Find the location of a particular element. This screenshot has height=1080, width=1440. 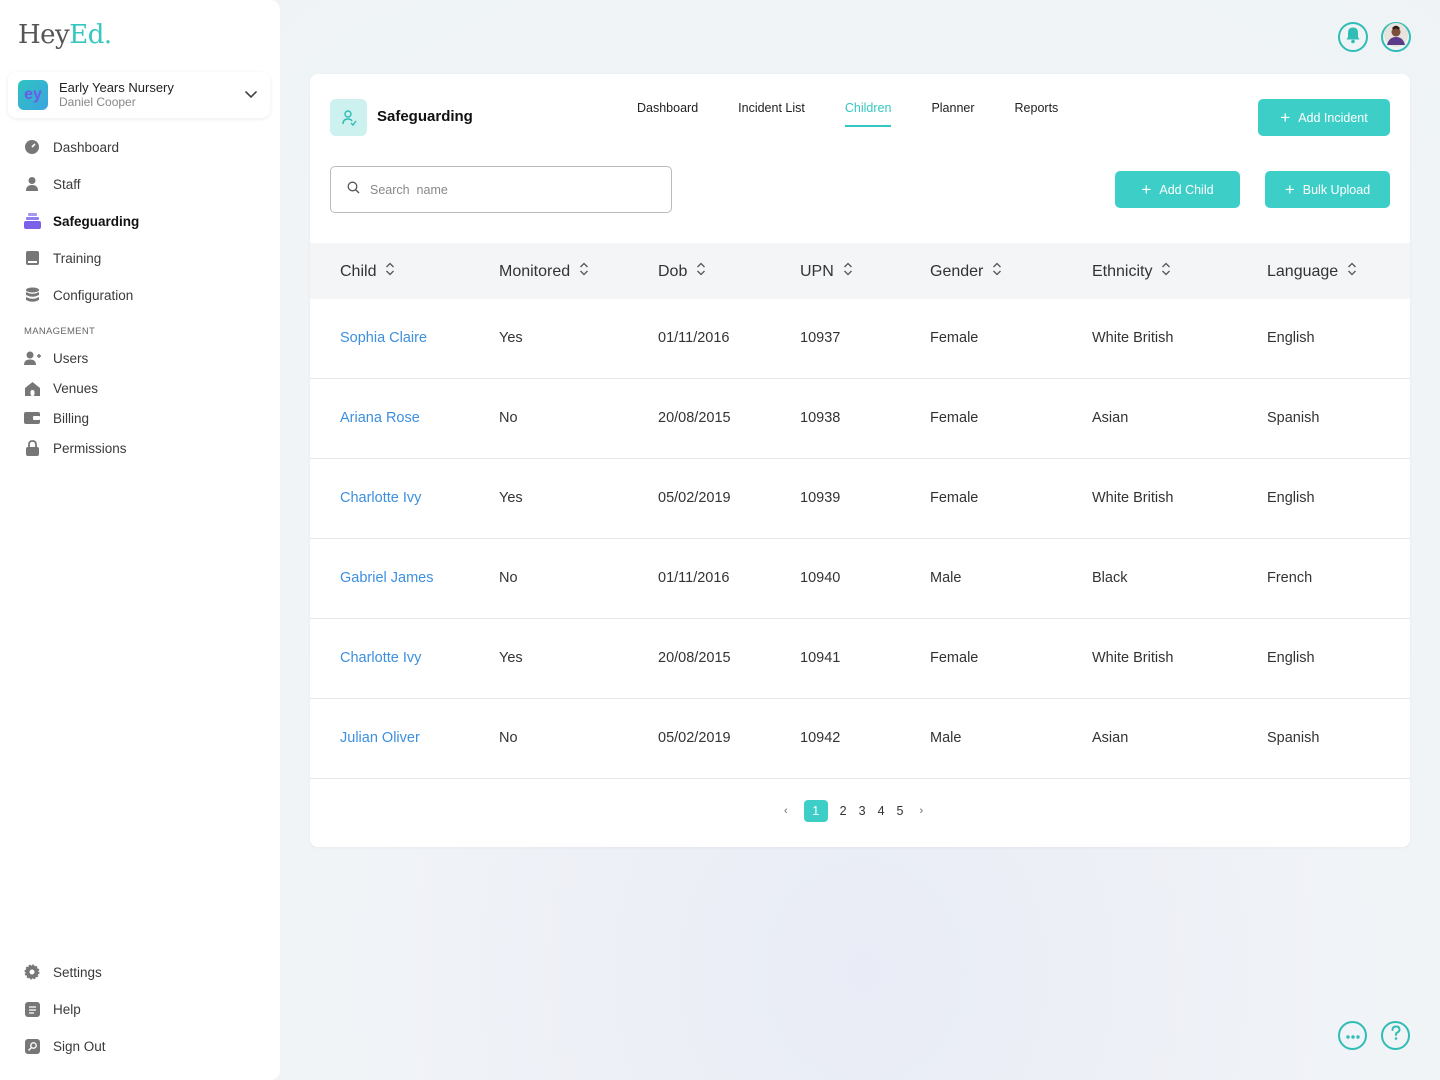

page-3-button: 3 is located at coordinates (862, 811).